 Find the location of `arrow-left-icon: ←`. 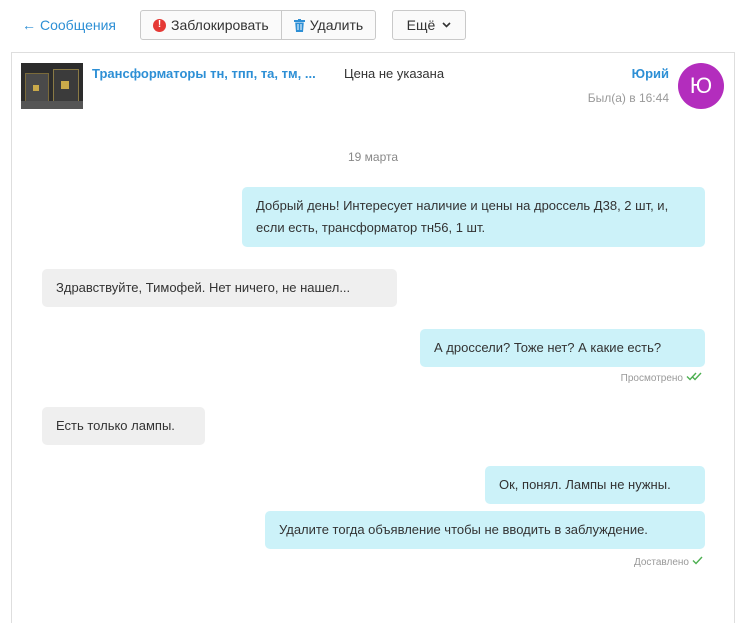

arrow-left-icon: ← is located at coordinates (29, 25).